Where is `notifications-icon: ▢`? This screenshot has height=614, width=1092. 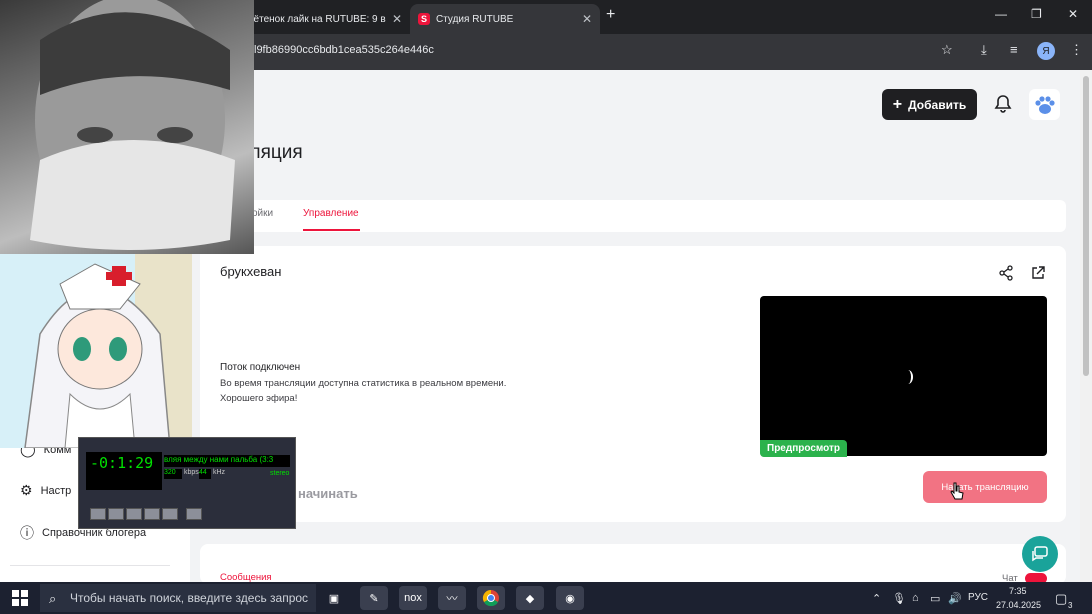
notifications-icon: ▢ is located at coordinates (1061, 599).